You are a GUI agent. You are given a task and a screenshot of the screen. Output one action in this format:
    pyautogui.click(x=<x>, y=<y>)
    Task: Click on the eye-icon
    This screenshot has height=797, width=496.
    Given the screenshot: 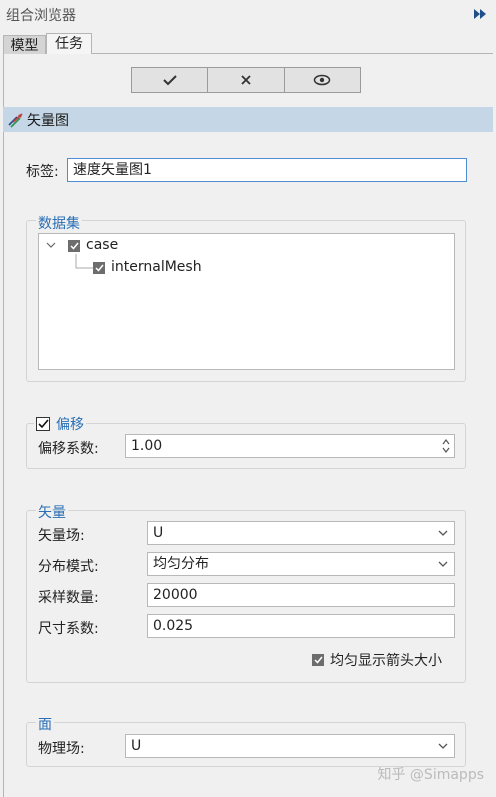 What is the action you would take?
    pyautogui.click(x=322, y=80)
    